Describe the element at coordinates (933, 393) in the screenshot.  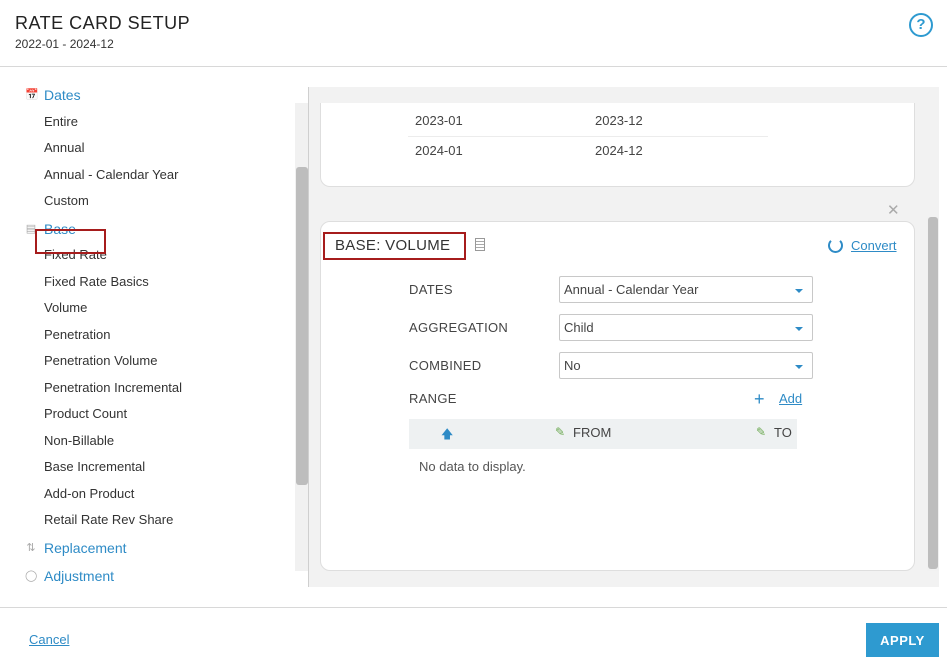
I see `main-scrollbar-thumb` at that location.